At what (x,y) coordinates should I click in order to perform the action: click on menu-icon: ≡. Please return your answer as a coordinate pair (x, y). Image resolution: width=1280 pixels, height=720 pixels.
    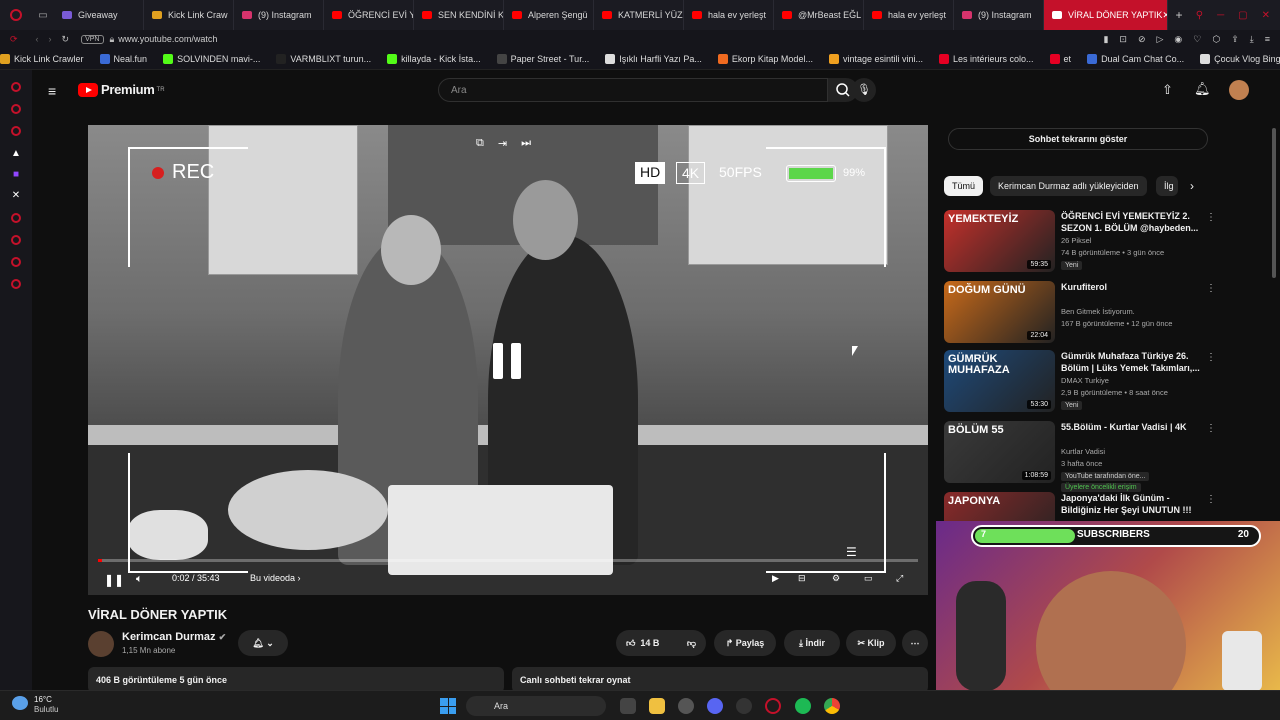
    Looking at the image, I should click on (1267, 39).